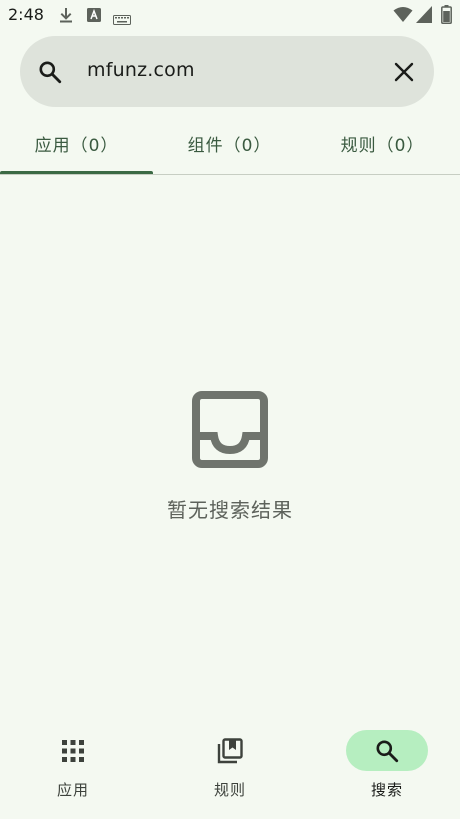 The width and height of the screenshot is (460, 819). Describe the element at coordinates (141, 70) in the screenshot. I see `search-input: mfunz.com` at that location.